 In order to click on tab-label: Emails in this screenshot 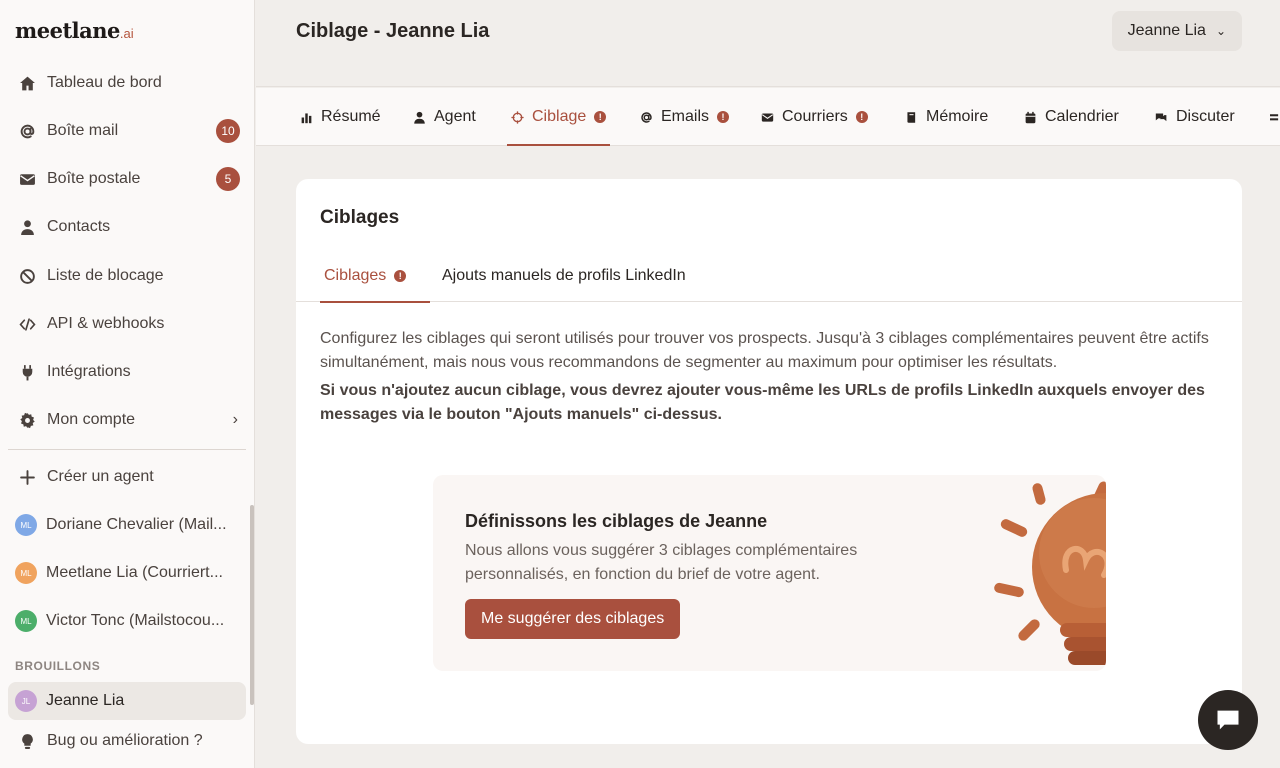, I will do `click(685, 116)`.